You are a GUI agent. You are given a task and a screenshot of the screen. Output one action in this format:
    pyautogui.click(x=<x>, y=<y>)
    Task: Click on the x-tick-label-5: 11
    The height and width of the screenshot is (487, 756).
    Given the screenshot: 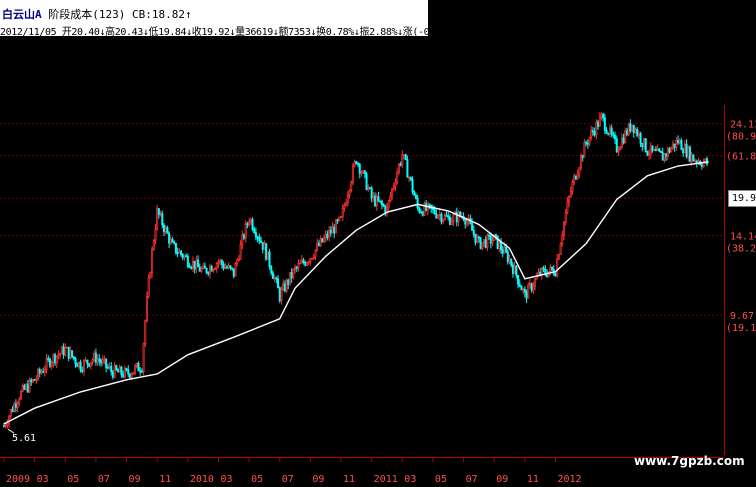 What is the action you would take?
    pyautogui.click(x=165, y=479)
    